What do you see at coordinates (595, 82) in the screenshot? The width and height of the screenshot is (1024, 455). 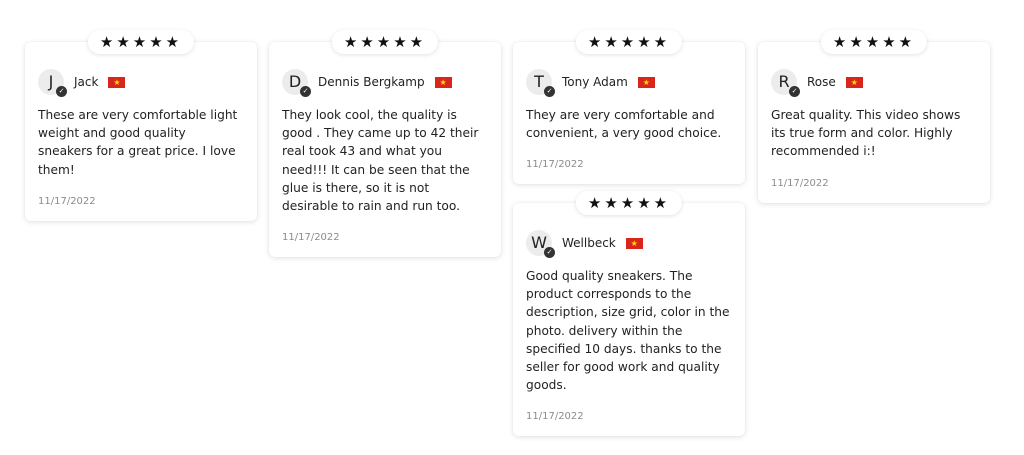 I see `reviewer-name: Tony Adam` at bounding box center [595, 82].